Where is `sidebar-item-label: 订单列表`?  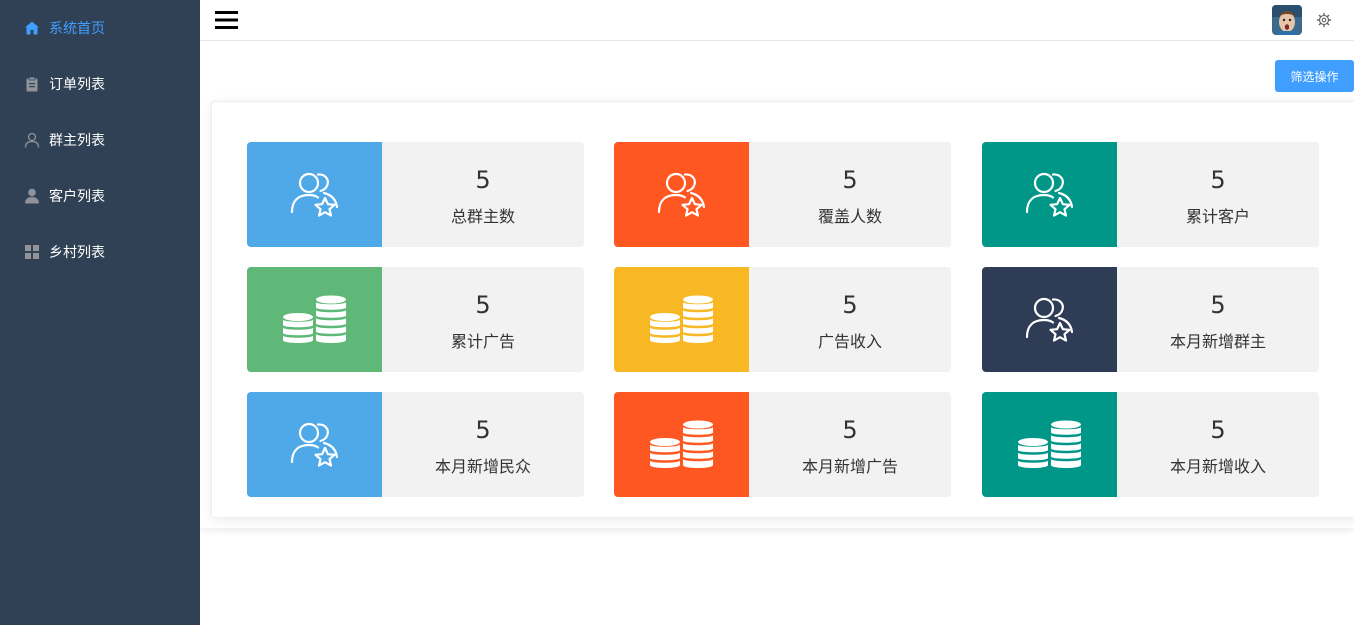 sidebar-item-label: 订单列表 is located at coordinates (77, 85).